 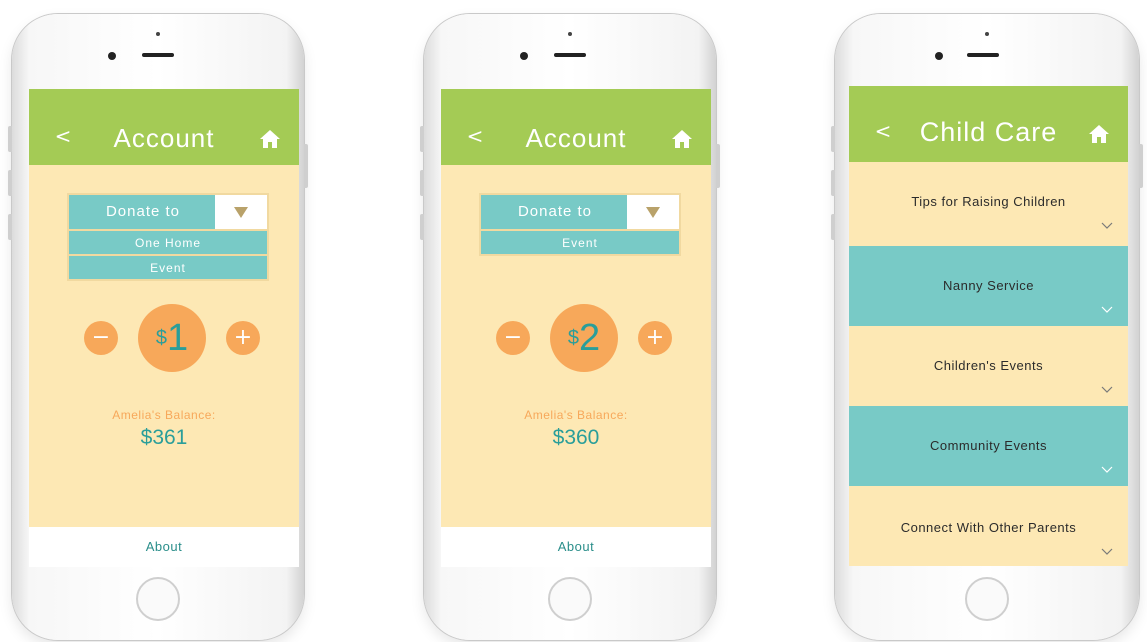 I want to click on amount-display: $2, so click(x=584, y=338).